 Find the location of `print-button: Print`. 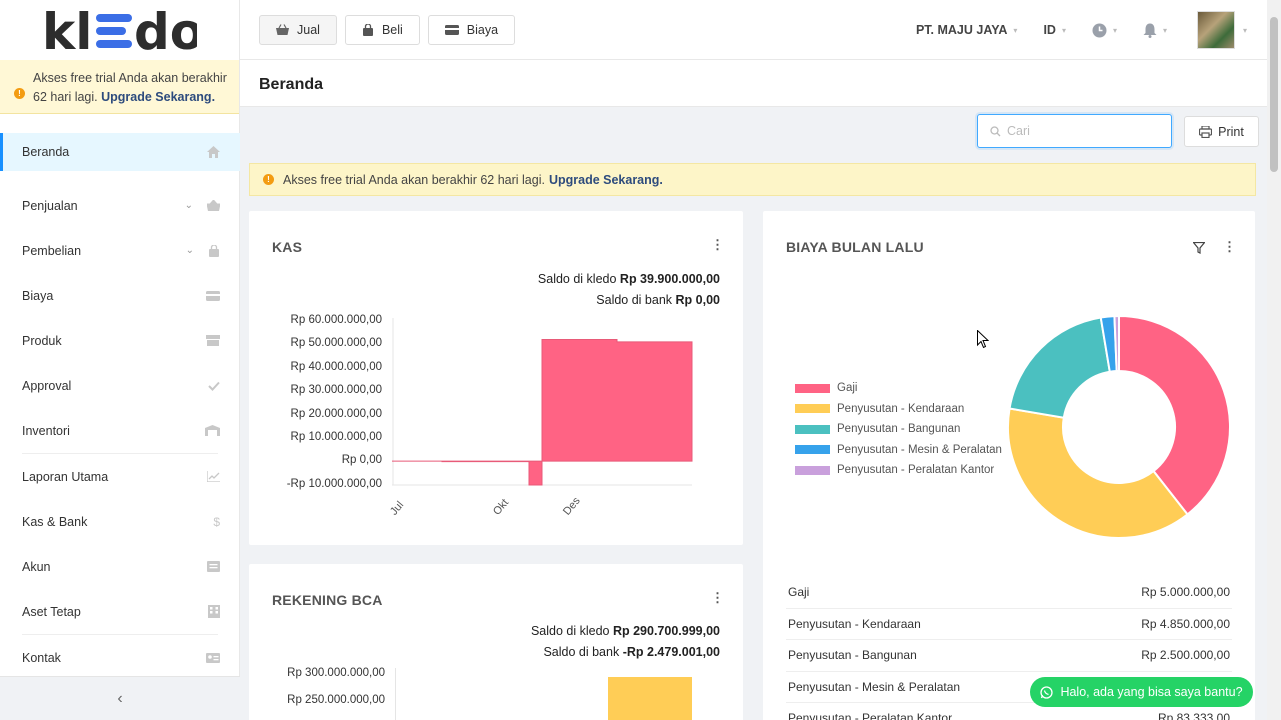

print-button: Print is located at coordinates (1221, 131).